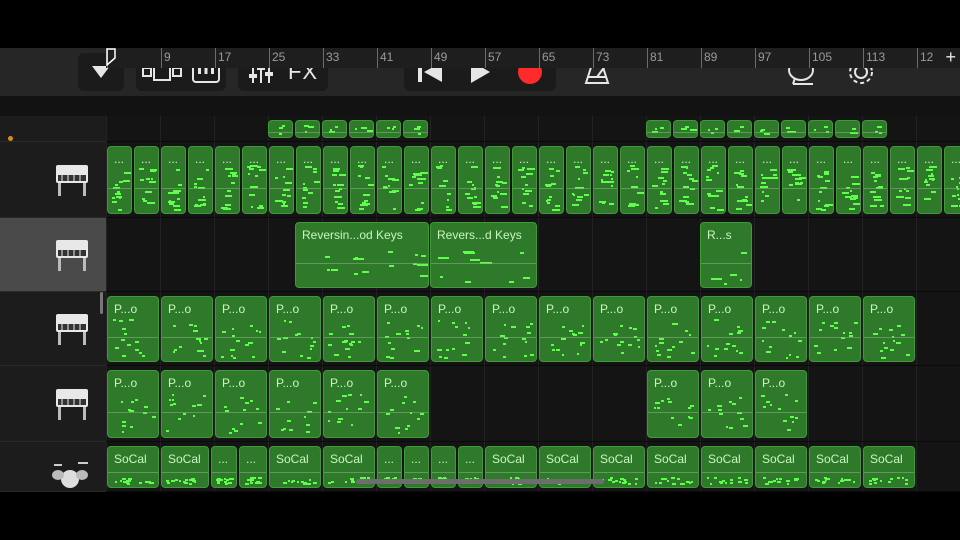 The image size is (960, 540). Describe the element at coordinates (480, 481) in the screenshot. I see `horizontal-scrollbar` at that location.